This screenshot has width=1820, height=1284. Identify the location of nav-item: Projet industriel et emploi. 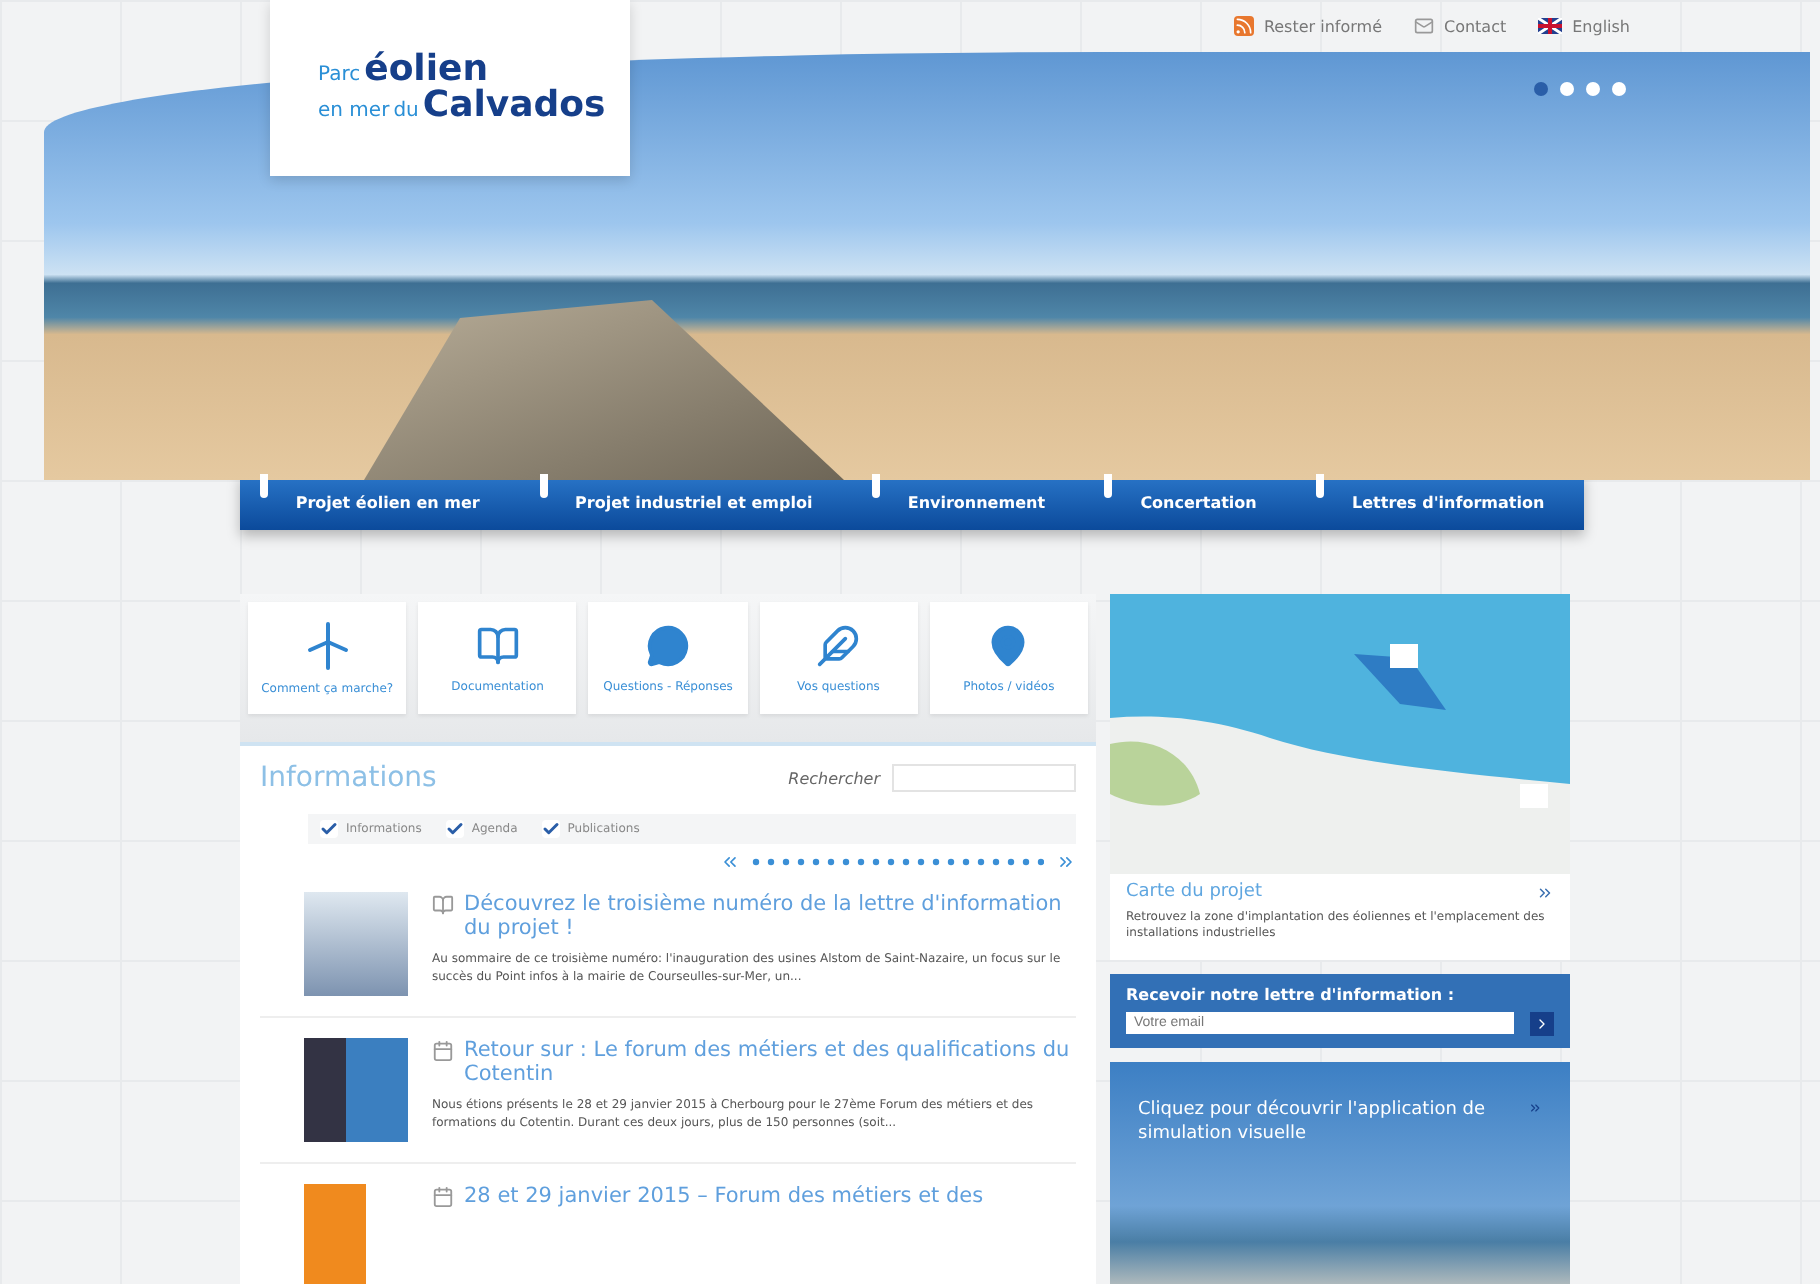
(686, 502).